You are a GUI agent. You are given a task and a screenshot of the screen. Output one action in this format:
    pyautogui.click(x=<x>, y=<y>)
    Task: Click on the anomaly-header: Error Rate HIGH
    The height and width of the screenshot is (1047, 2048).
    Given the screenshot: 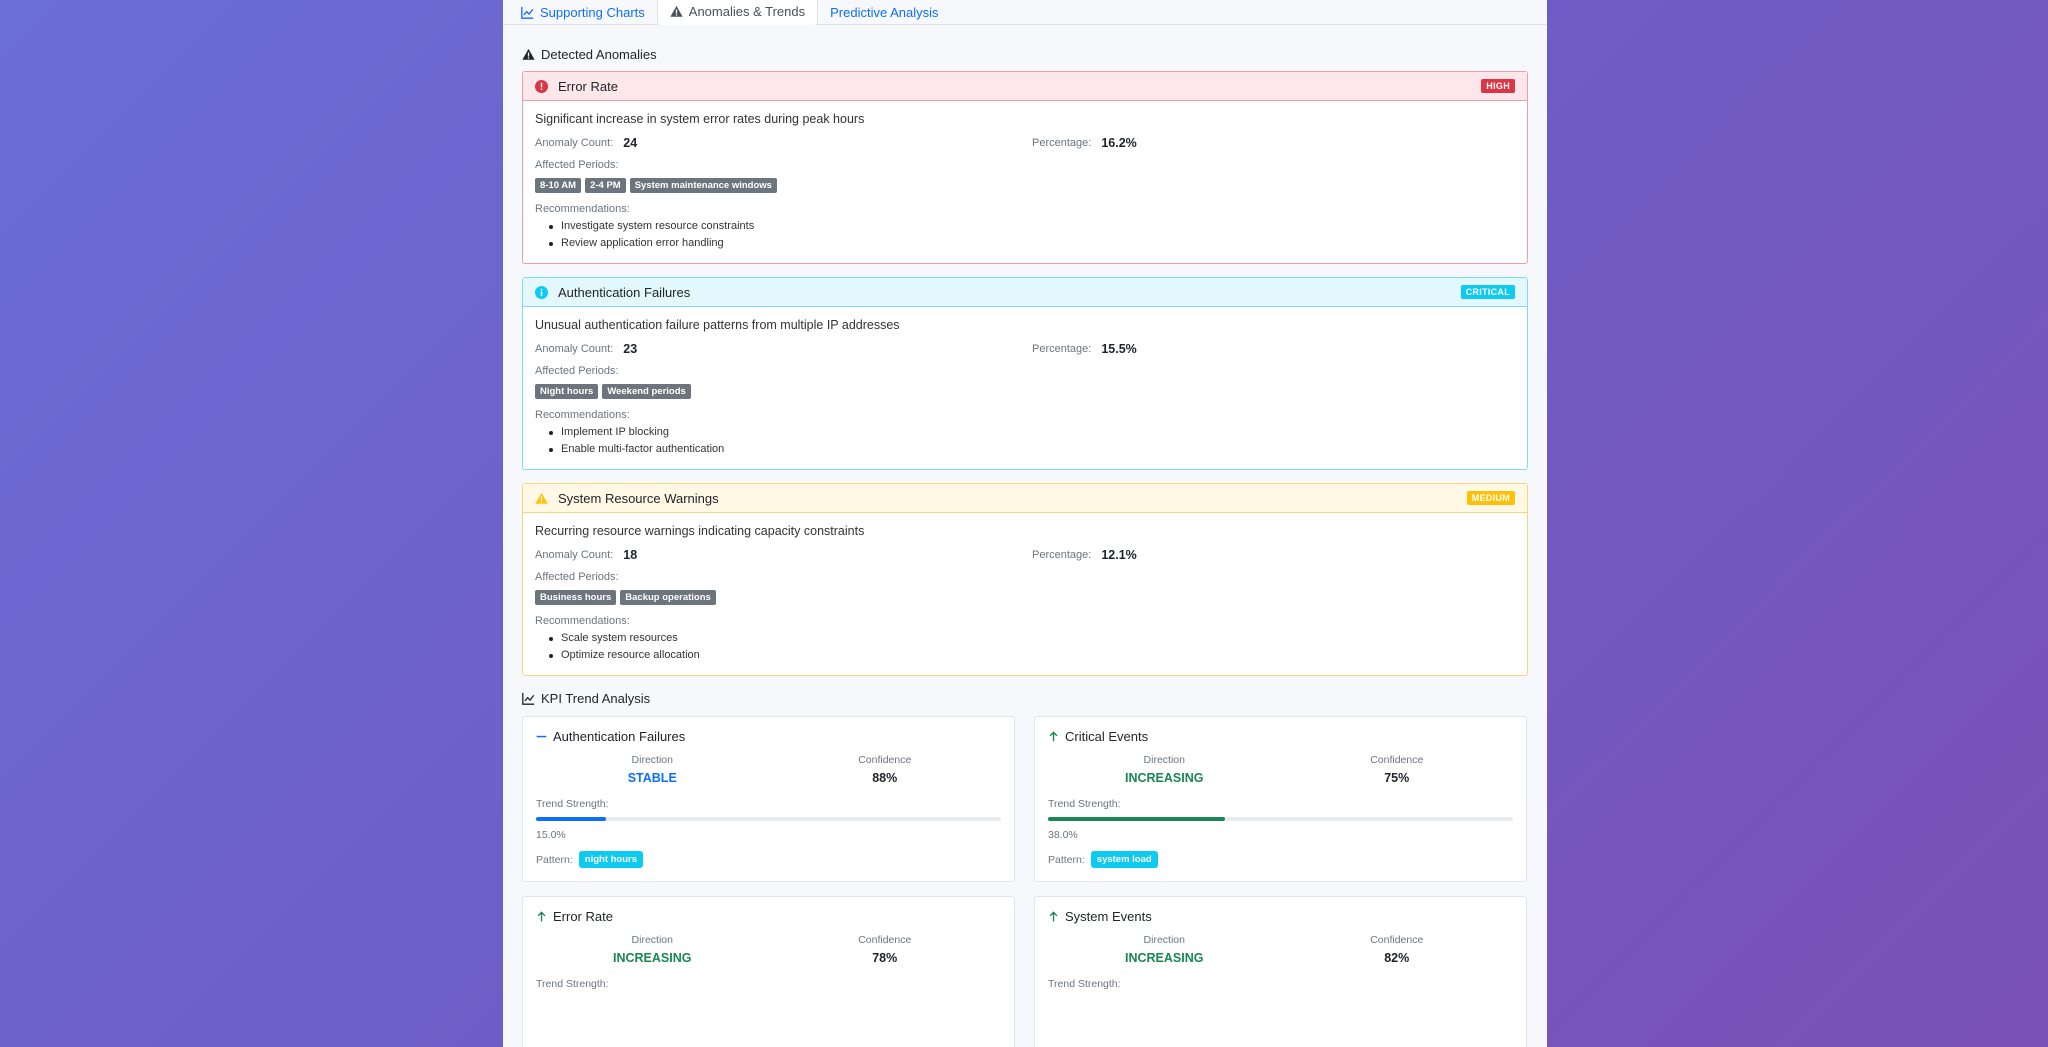 What is the action you would take?
    pyautogui.click(x=1025, y=86)
    